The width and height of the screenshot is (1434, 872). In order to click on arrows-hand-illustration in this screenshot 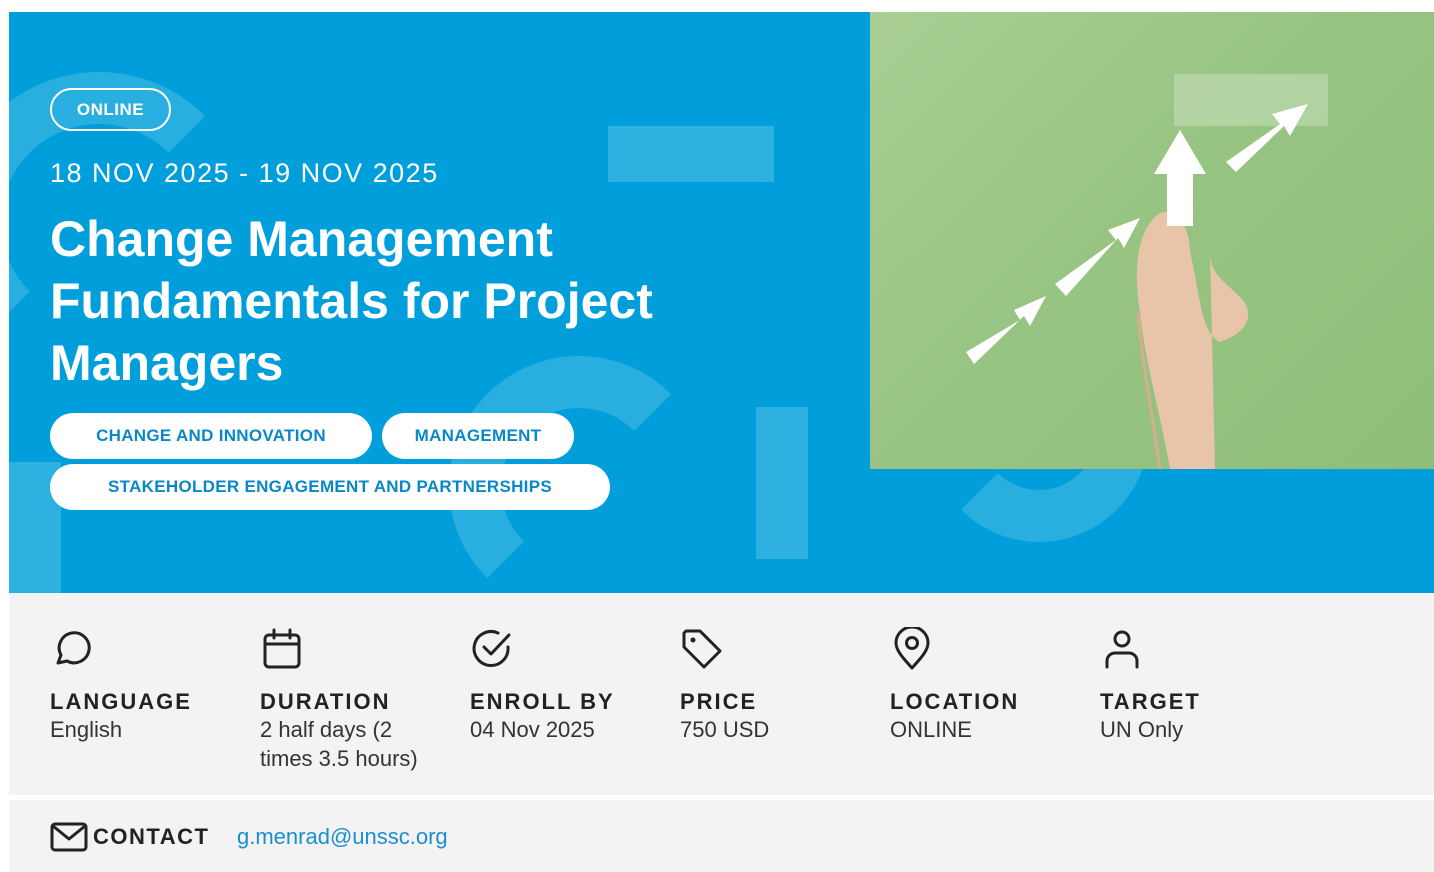, I will do `click(1147, 271)`.